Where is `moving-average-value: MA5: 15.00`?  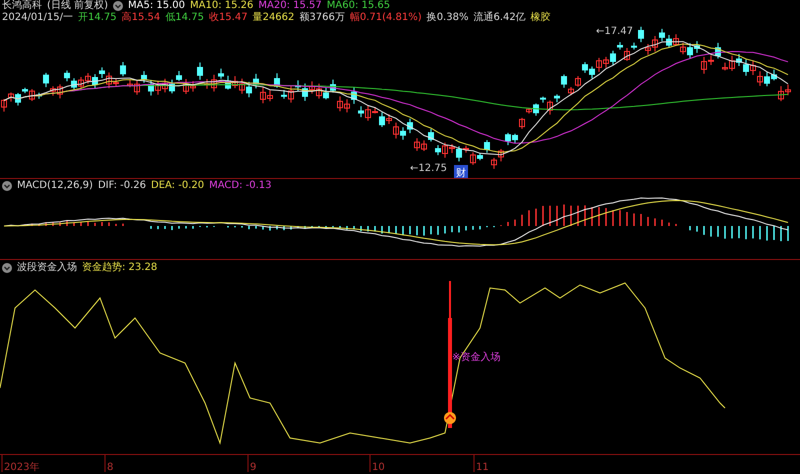 moving-average-value: MA5: 15.00 is located at coordinates (156, 6).